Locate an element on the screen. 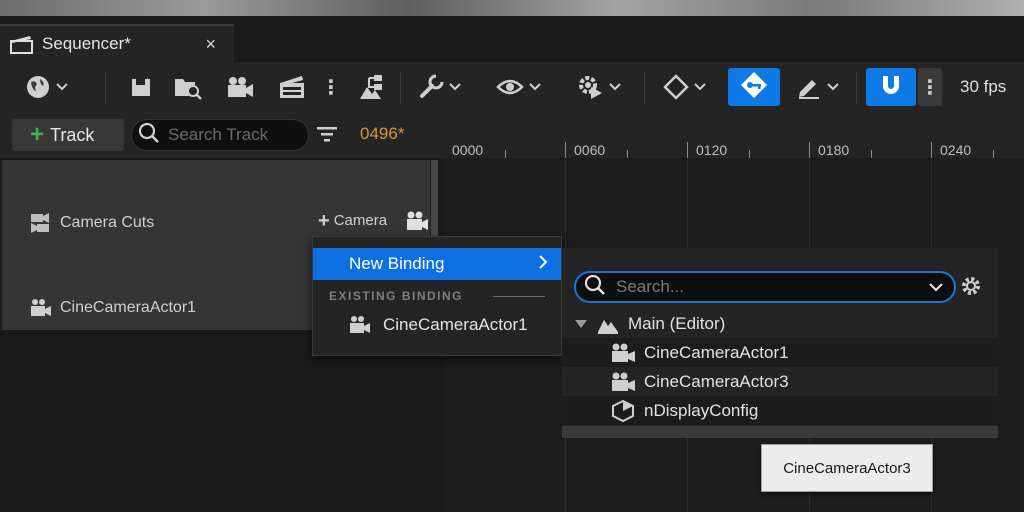 This screenshot has height=512, width=1024. search-track-field is located at coordinates (220, 135).